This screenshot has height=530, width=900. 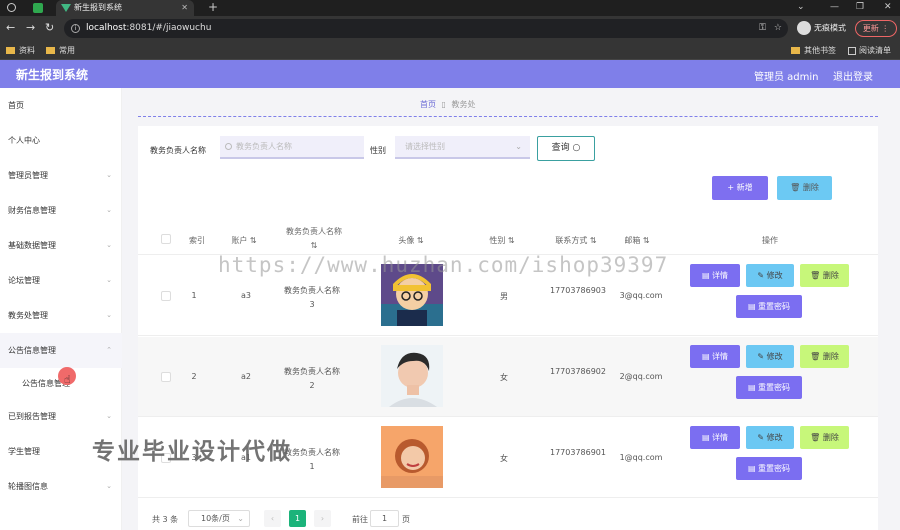 I want to click on header-phone: 联系方式 ⇅, so click(x=576, y=240).